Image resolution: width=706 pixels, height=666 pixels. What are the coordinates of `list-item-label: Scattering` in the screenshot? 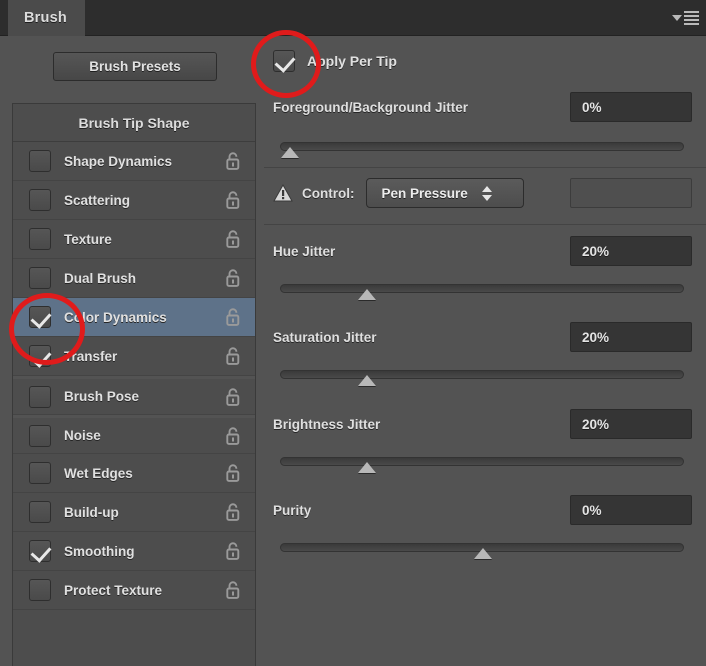 It's located at (97, 200).